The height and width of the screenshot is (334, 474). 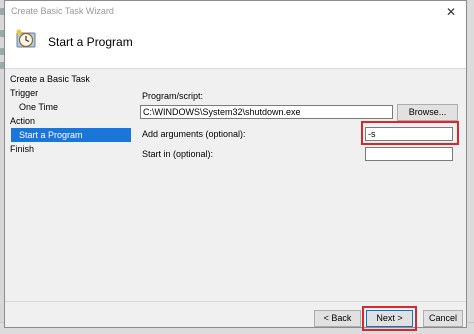 I want to click on task-clock-icon, so click(x=26, y=38).